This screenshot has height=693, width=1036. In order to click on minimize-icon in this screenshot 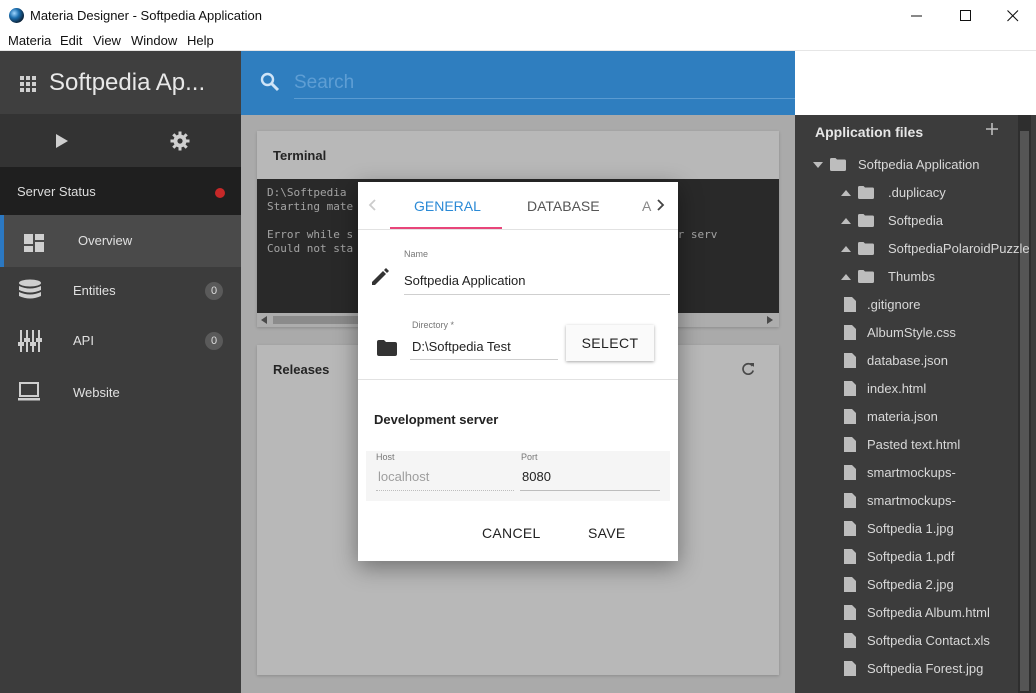, I will do `click(916, 16)`.